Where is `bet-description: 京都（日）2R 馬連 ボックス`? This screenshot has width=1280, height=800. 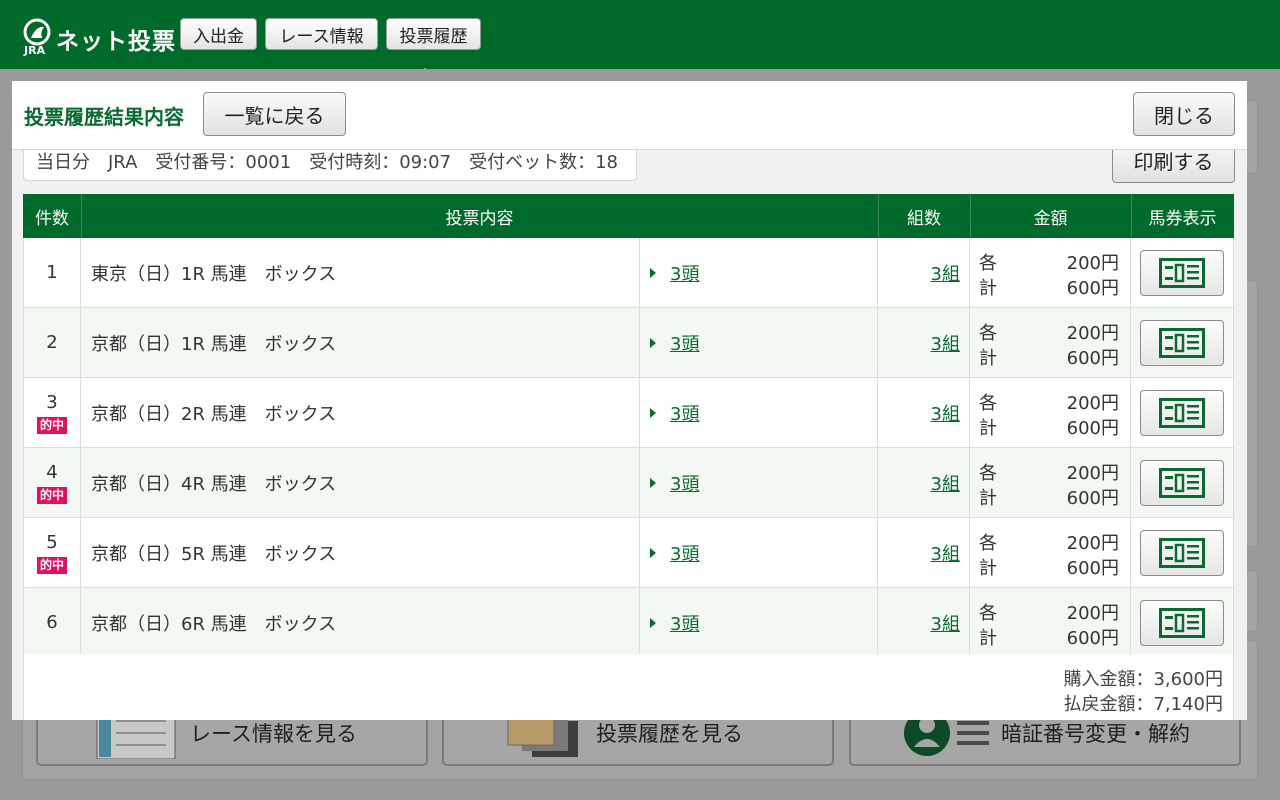
bet-description: 京都（日）2R 馬連 ボックス is located at coordinates (360, 412).